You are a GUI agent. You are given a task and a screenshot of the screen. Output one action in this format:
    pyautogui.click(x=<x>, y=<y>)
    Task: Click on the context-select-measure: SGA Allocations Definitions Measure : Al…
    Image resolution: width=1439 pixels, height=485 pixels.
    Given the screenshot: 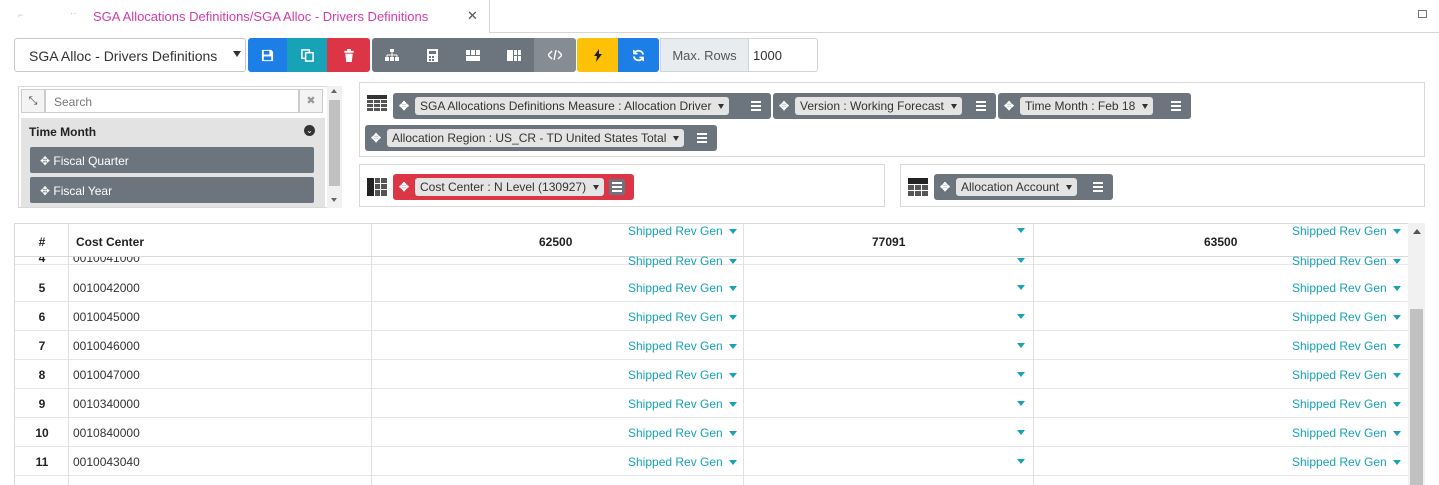 What is the action you would take?
    pyautogui.click(x=572, y=106)
    